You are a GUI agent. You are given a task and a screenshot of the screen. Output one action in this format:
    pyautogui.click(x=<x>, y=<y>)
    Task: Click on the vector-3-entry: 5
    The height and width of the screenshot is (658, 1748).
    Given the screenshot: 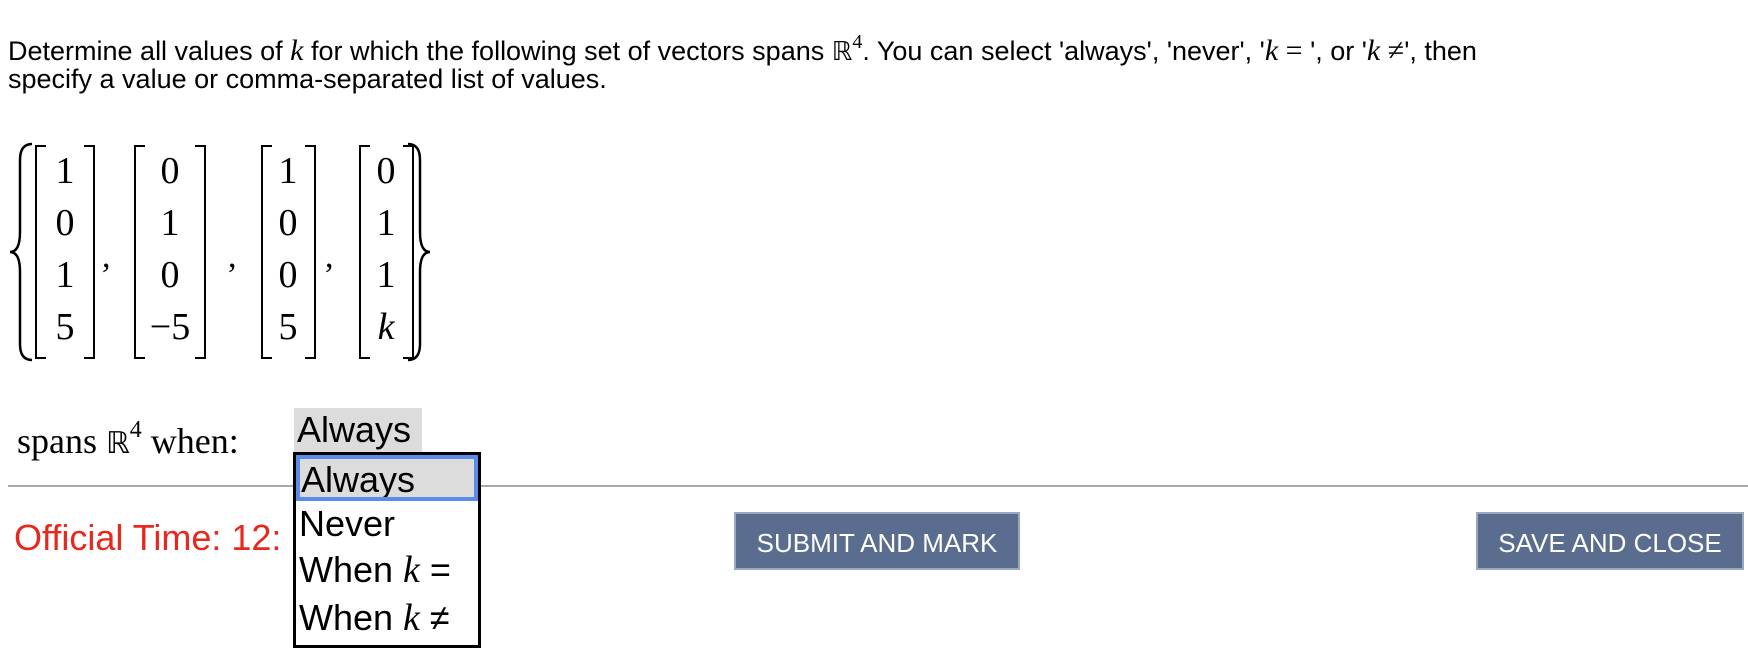 What is the action you would take?
    pyautogui.click(x=288, y=327)
    